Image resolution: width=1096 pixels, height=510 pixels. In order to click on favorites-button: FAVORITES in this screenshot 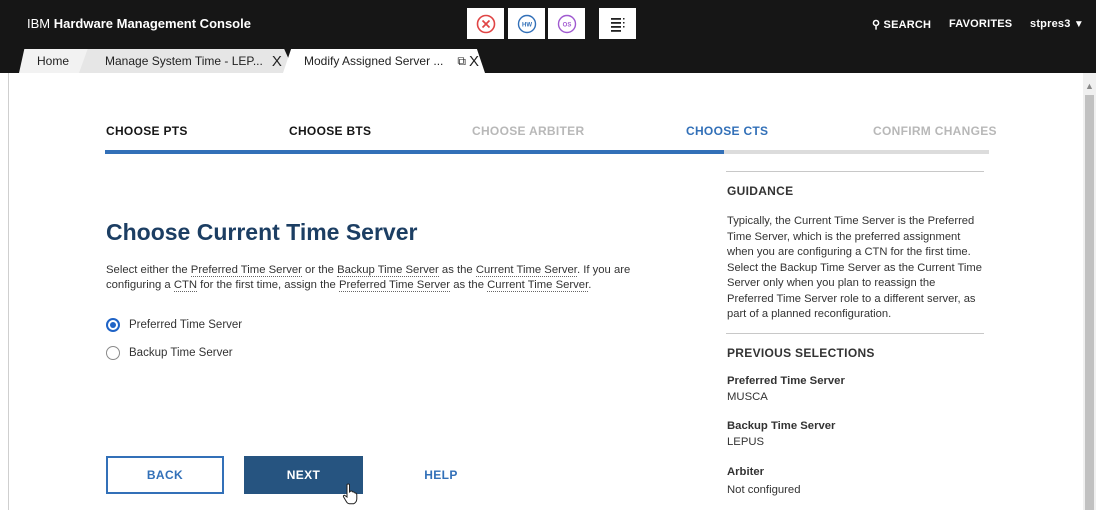, I will do `click(980, 24)`.